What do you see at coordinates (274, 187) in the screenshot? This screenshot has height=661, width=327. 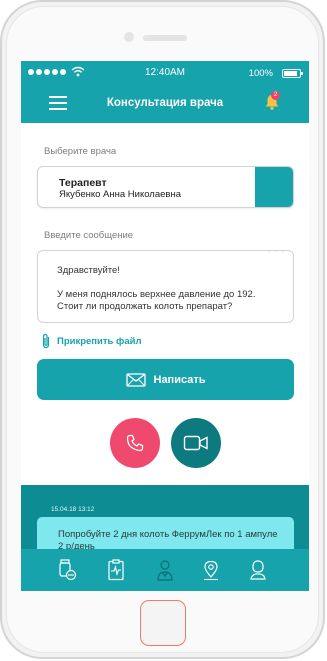 I see `select-dropdown-button` at bounding box center [274, 187].